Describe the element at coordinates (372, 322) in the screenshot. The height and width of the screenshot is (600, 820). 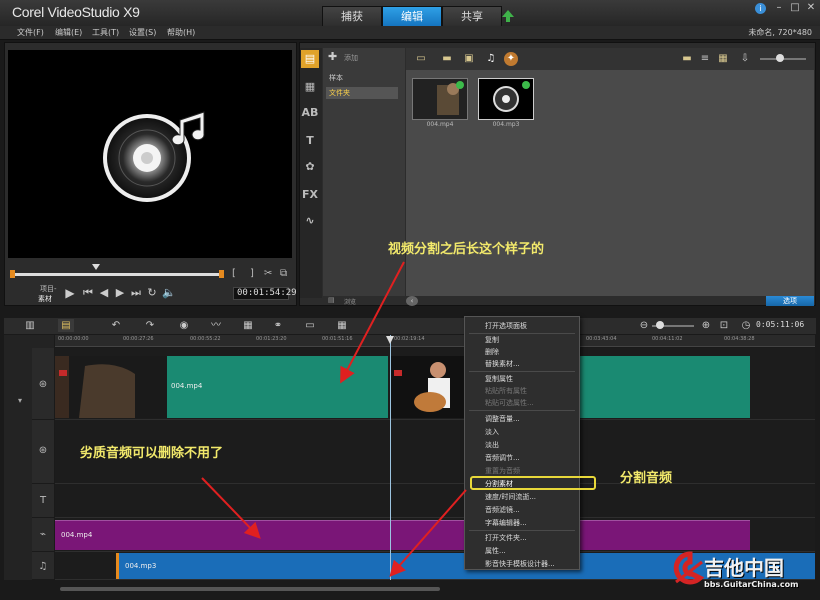
I see `arrow-to-split-video` at that location.